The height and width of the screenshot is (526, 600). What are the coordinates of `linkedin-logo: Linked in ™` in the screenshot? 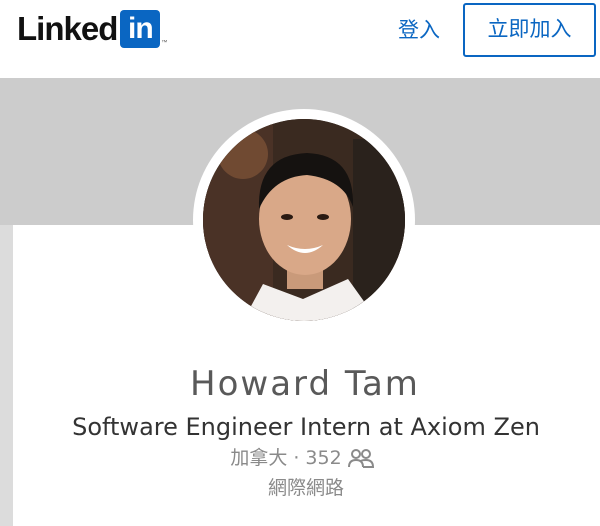 It's located at (92, 29).